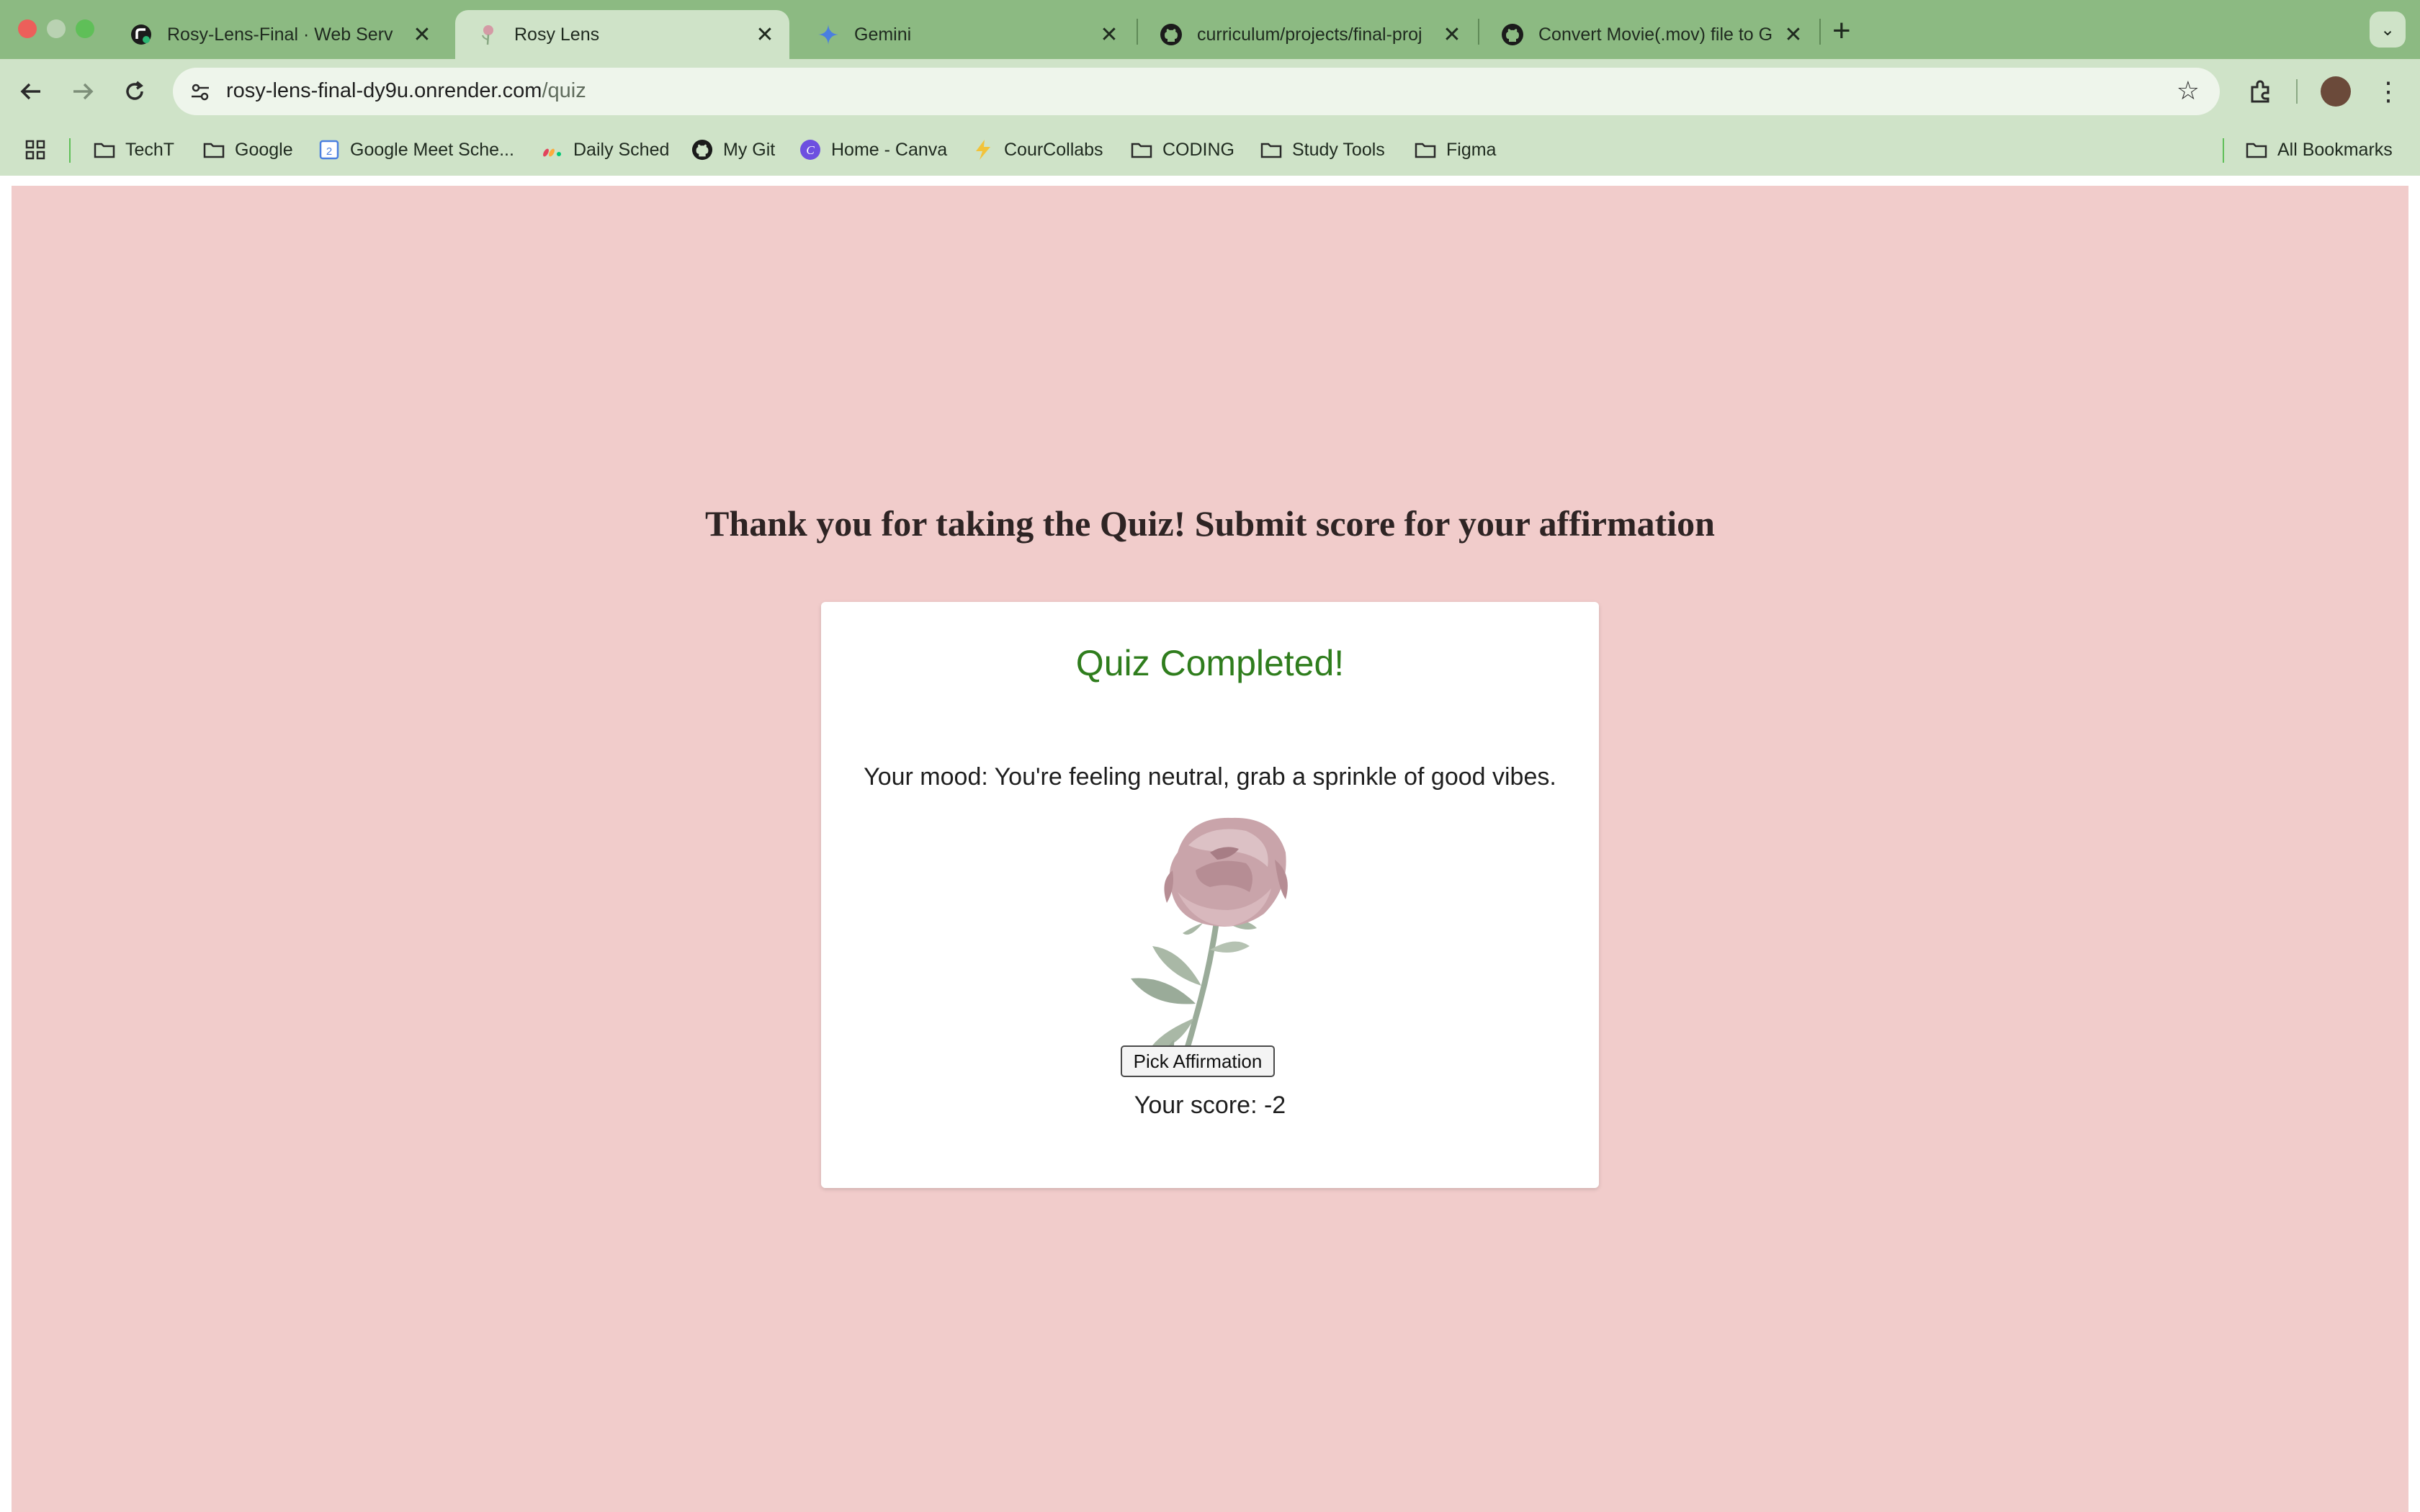 This screenshot has height=1512, width=2420. Describe the element at coordinates (621, 149) in the screenshot. I see `bookmark-label: Daily Sched` at that location.